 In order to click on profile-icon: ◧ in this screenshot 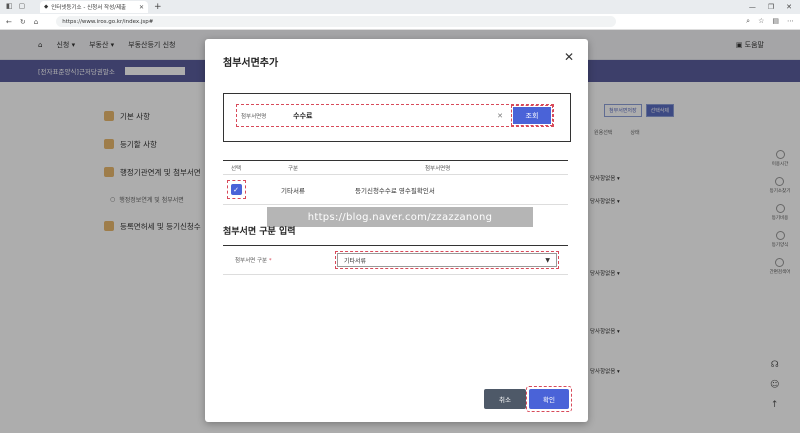, I will do `click(9, 6)`.